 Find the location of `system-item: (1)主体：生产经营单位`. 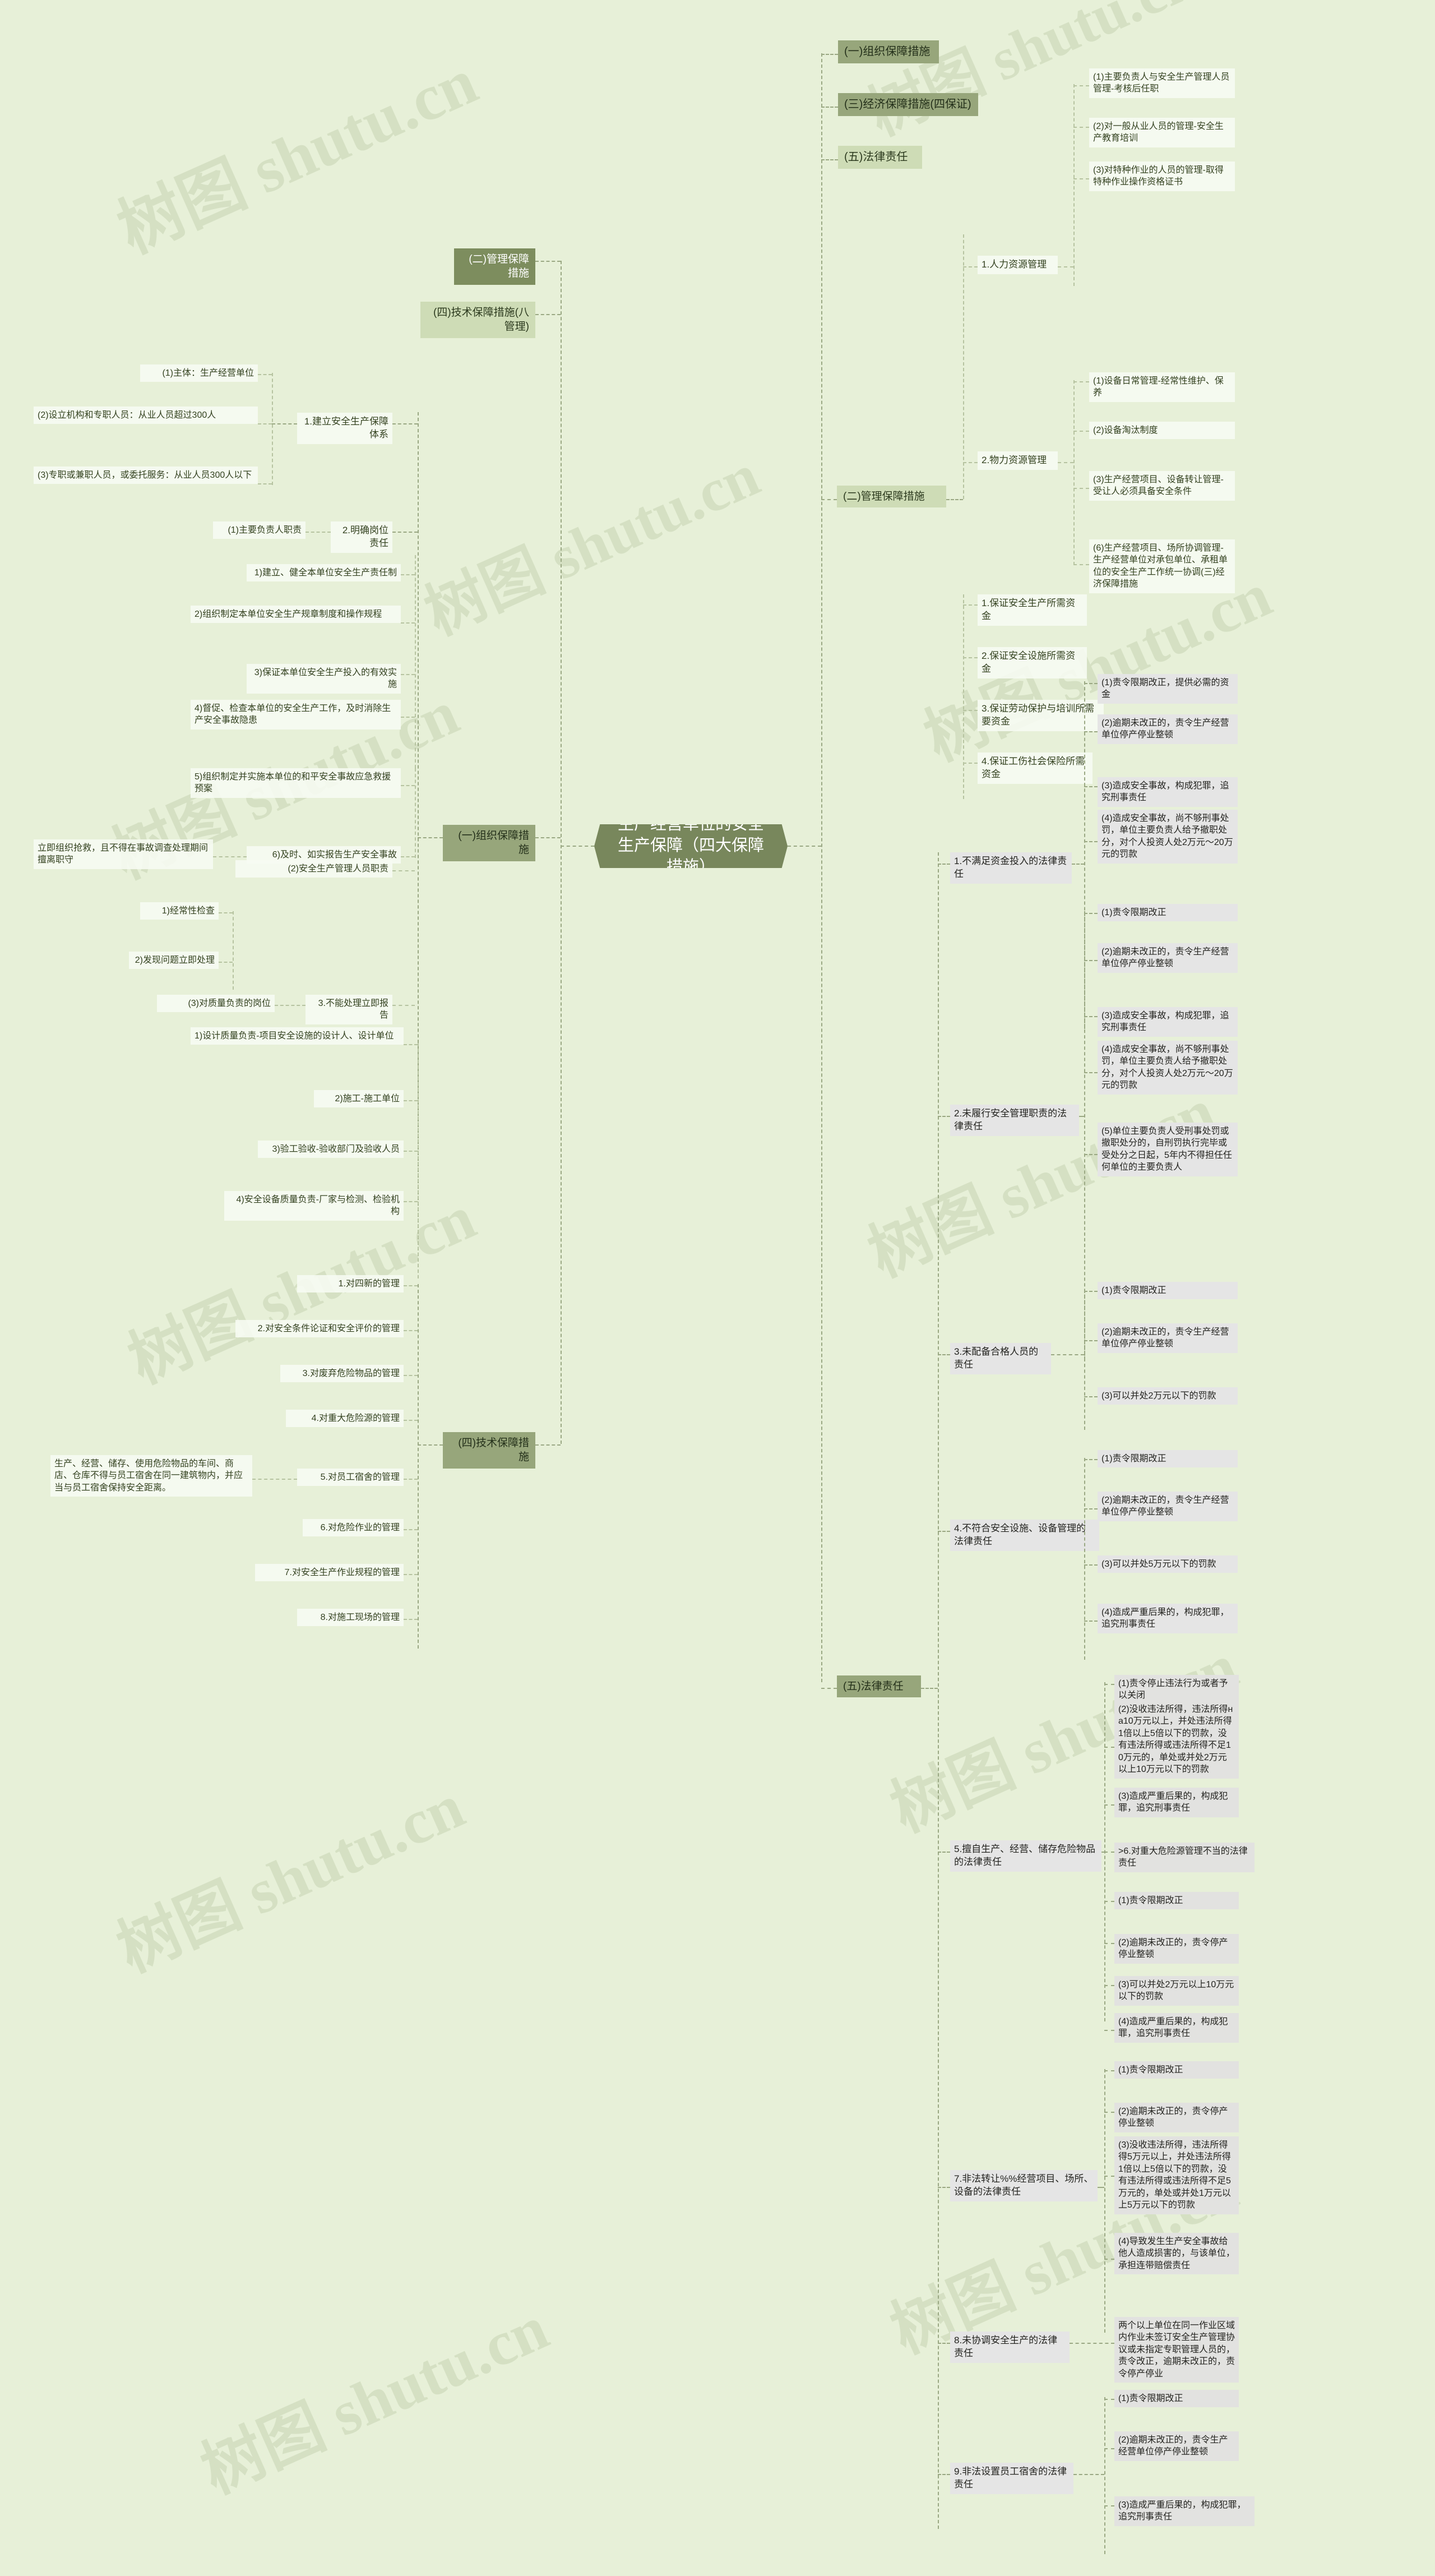

system-item: (1)主体：生产经营单位 is located at coordinates (199, 373).